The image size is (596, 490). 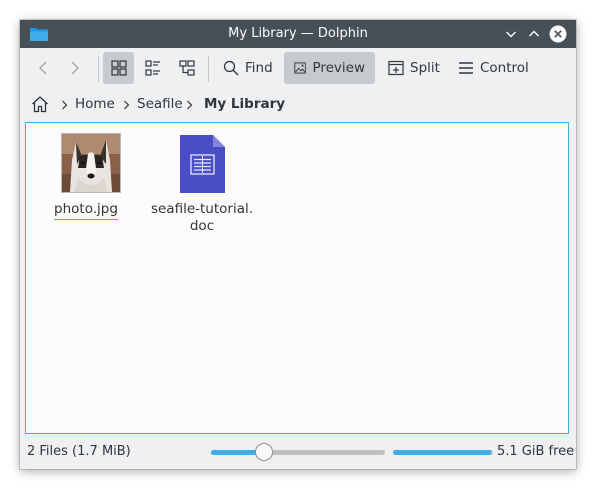 I want to click on control-button: Control, so click(x=493, y=68).